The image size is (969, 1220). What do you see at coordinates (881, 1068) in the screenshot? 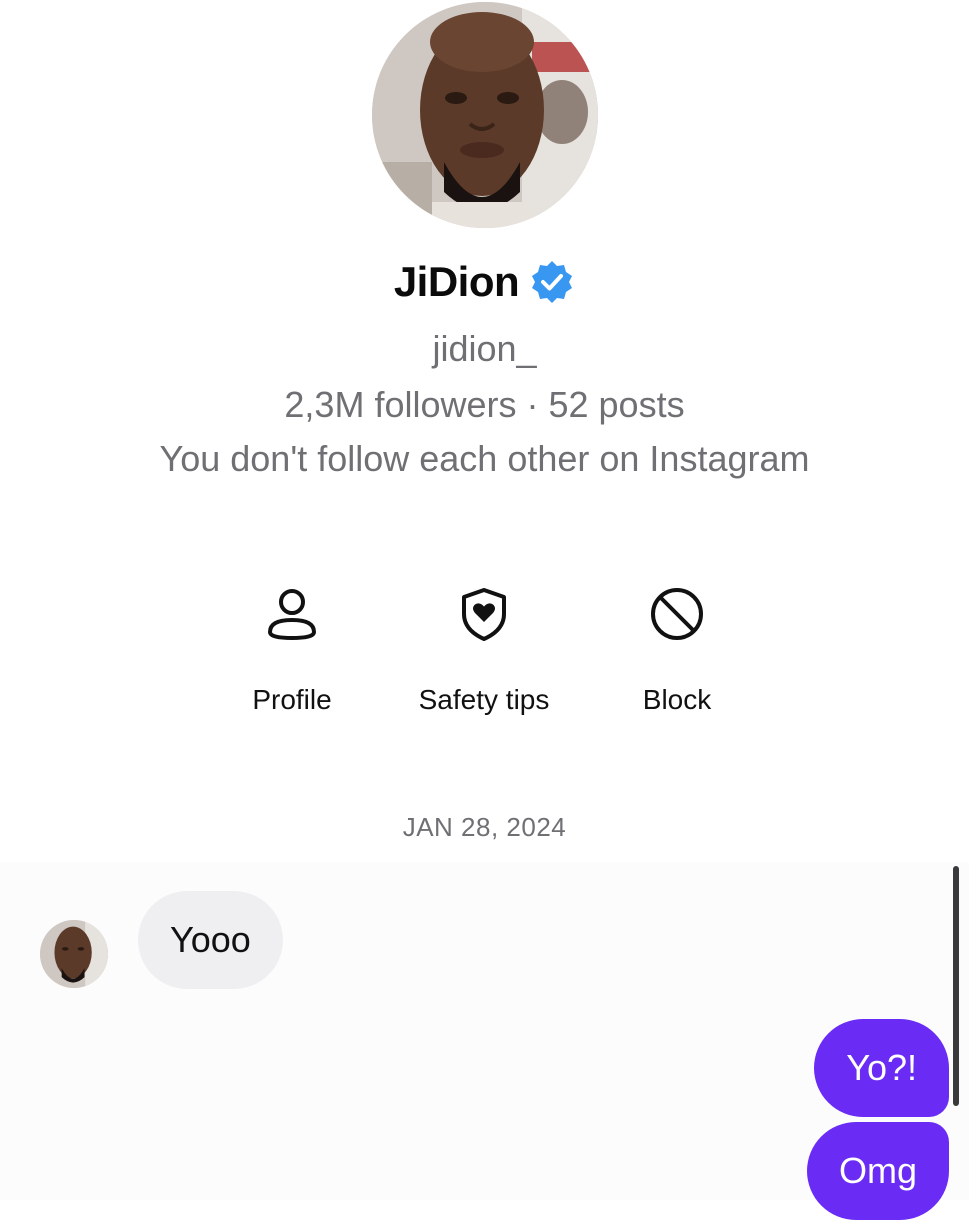
I see `outgoing-message: Yo?!` at bounding box center [881, 1068].